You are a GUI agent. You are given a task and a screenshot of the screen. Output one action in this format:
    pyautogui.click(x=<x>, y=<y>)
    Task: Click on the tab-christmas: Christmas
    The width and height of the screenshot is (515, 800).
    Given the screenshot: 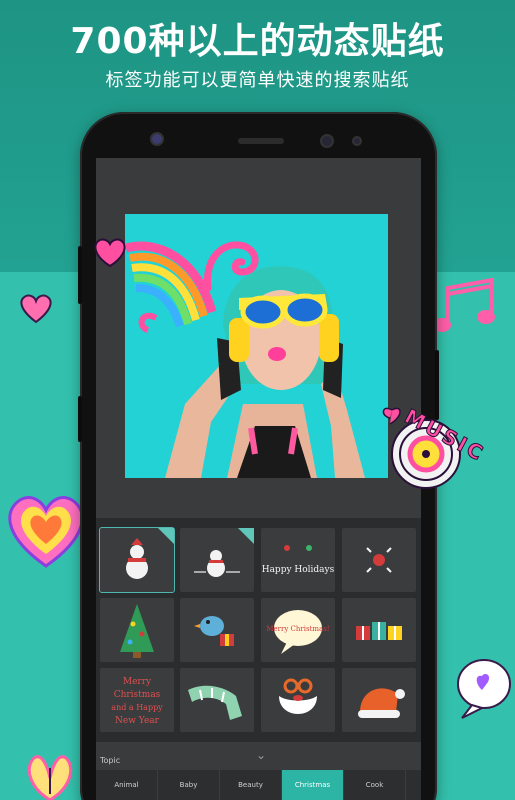 What is the action you would take?
    pyautogui.click(x=313, y=785)
    